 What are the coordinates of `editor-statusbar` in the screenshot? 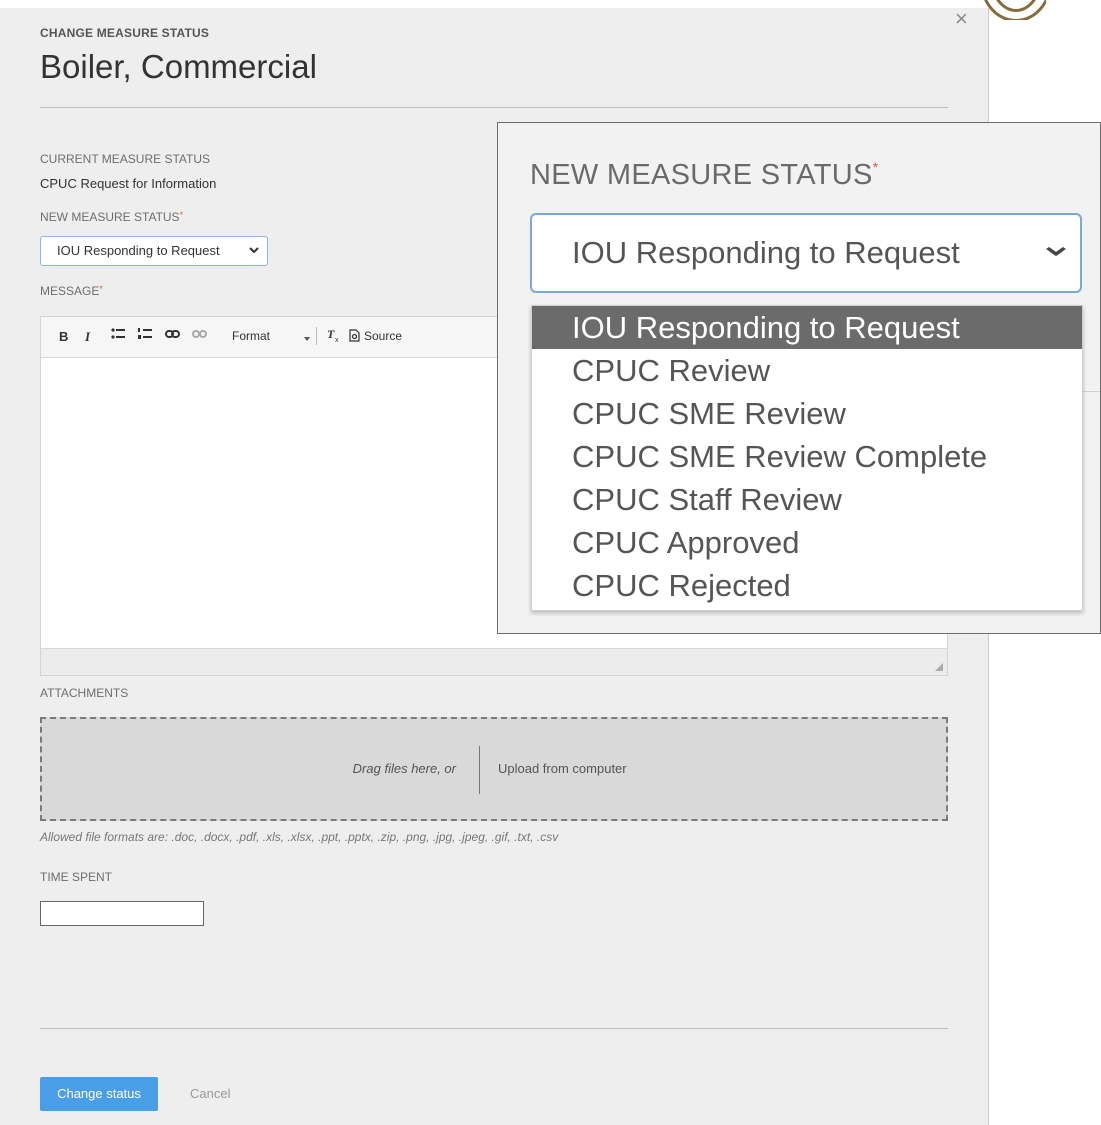 It's located at (494, 661).